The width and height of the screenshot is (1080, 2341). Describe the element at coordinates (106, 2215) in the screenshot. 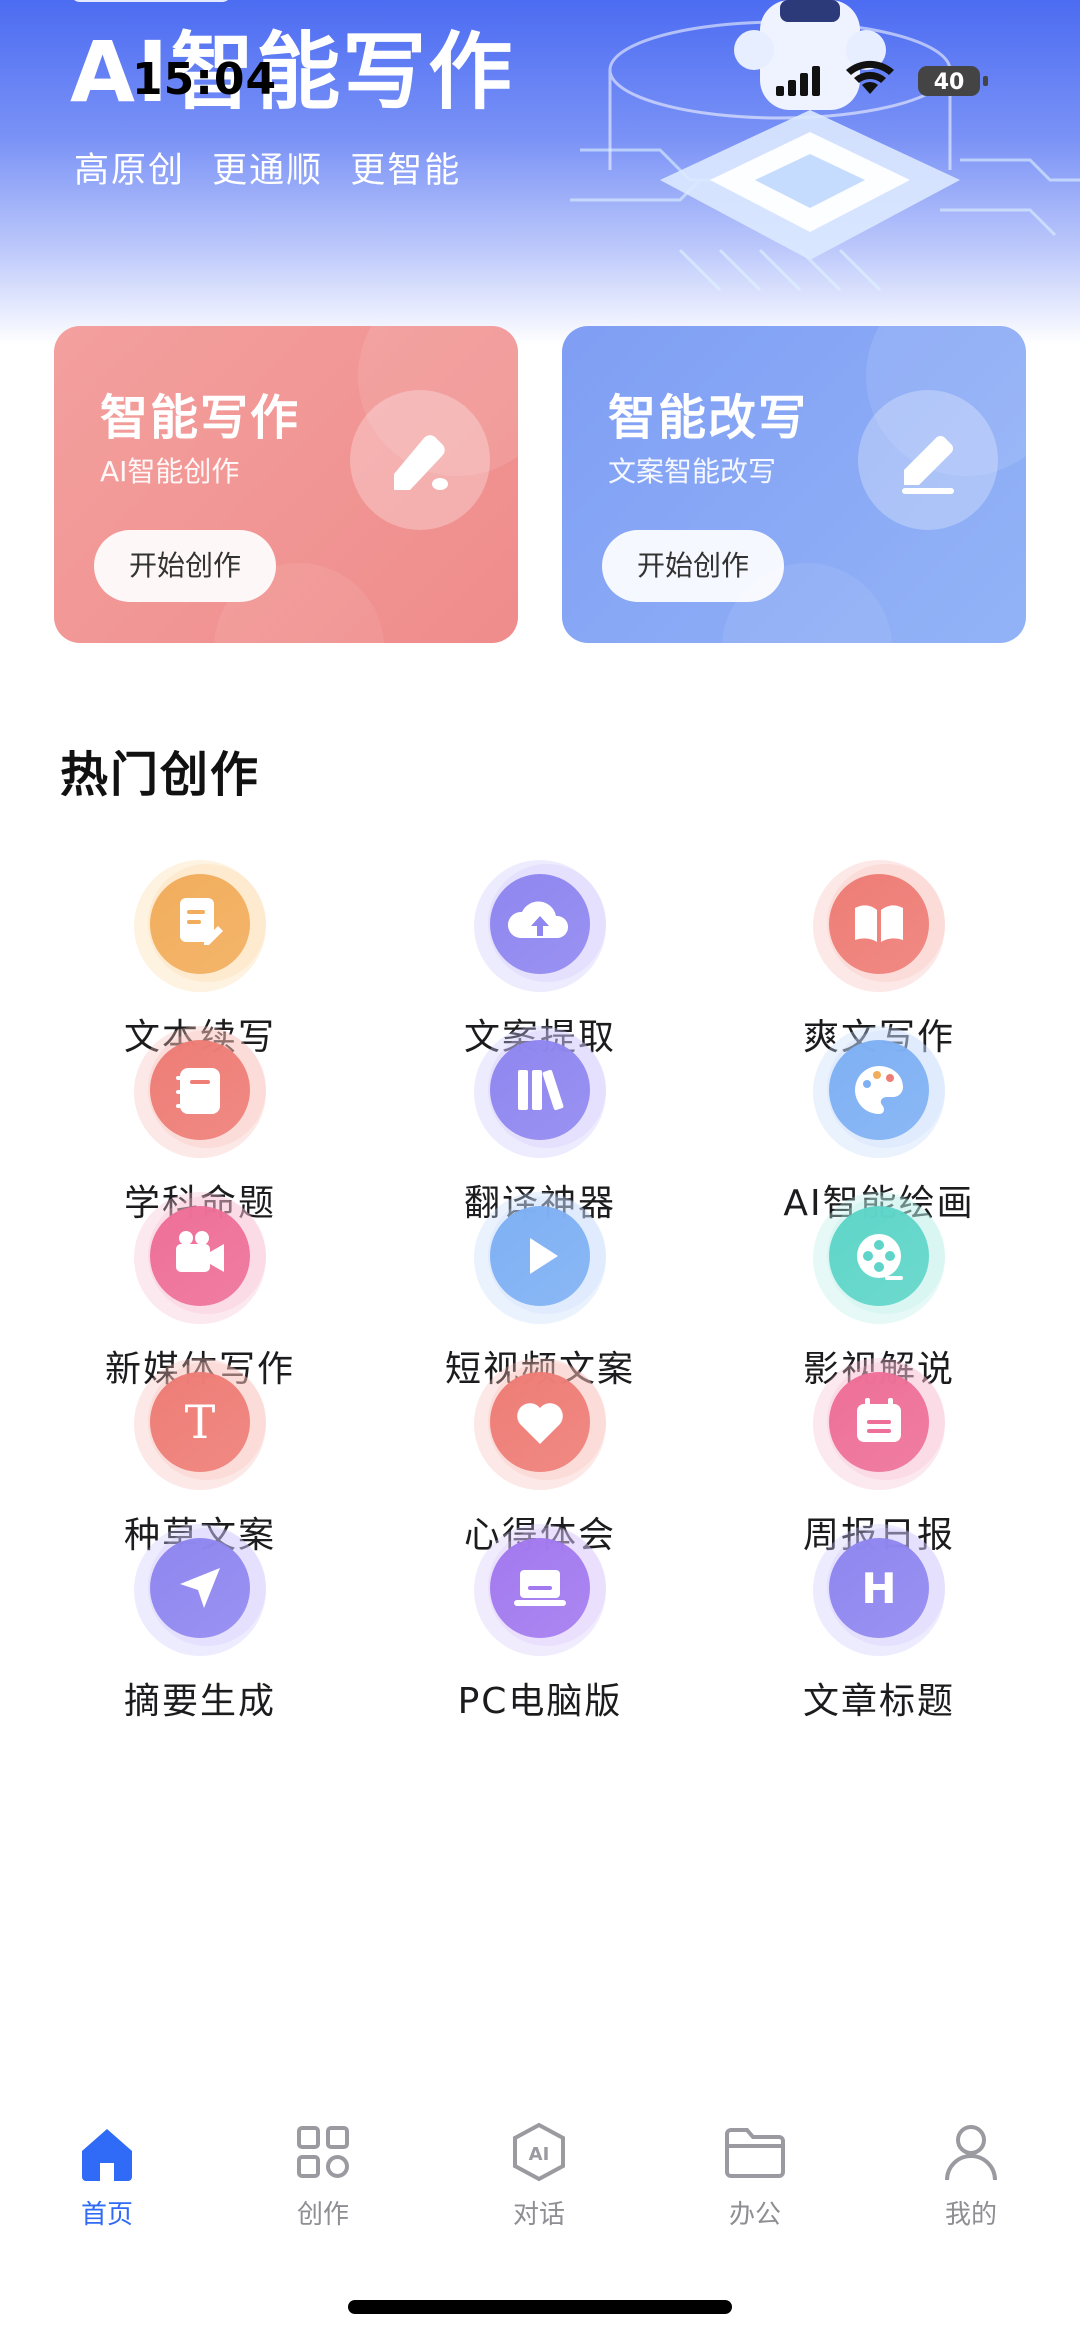

I see `tab-label: 首页` at that location.